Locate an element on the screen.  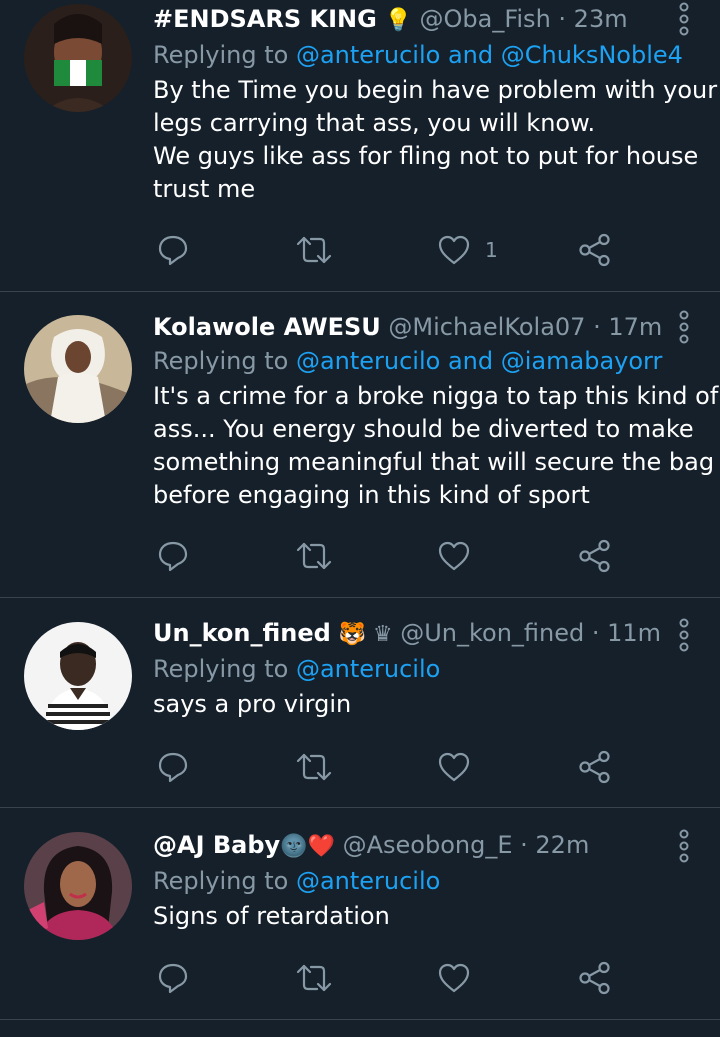
display-name: Kolawole AWESU is located at coordinates (267, 327).